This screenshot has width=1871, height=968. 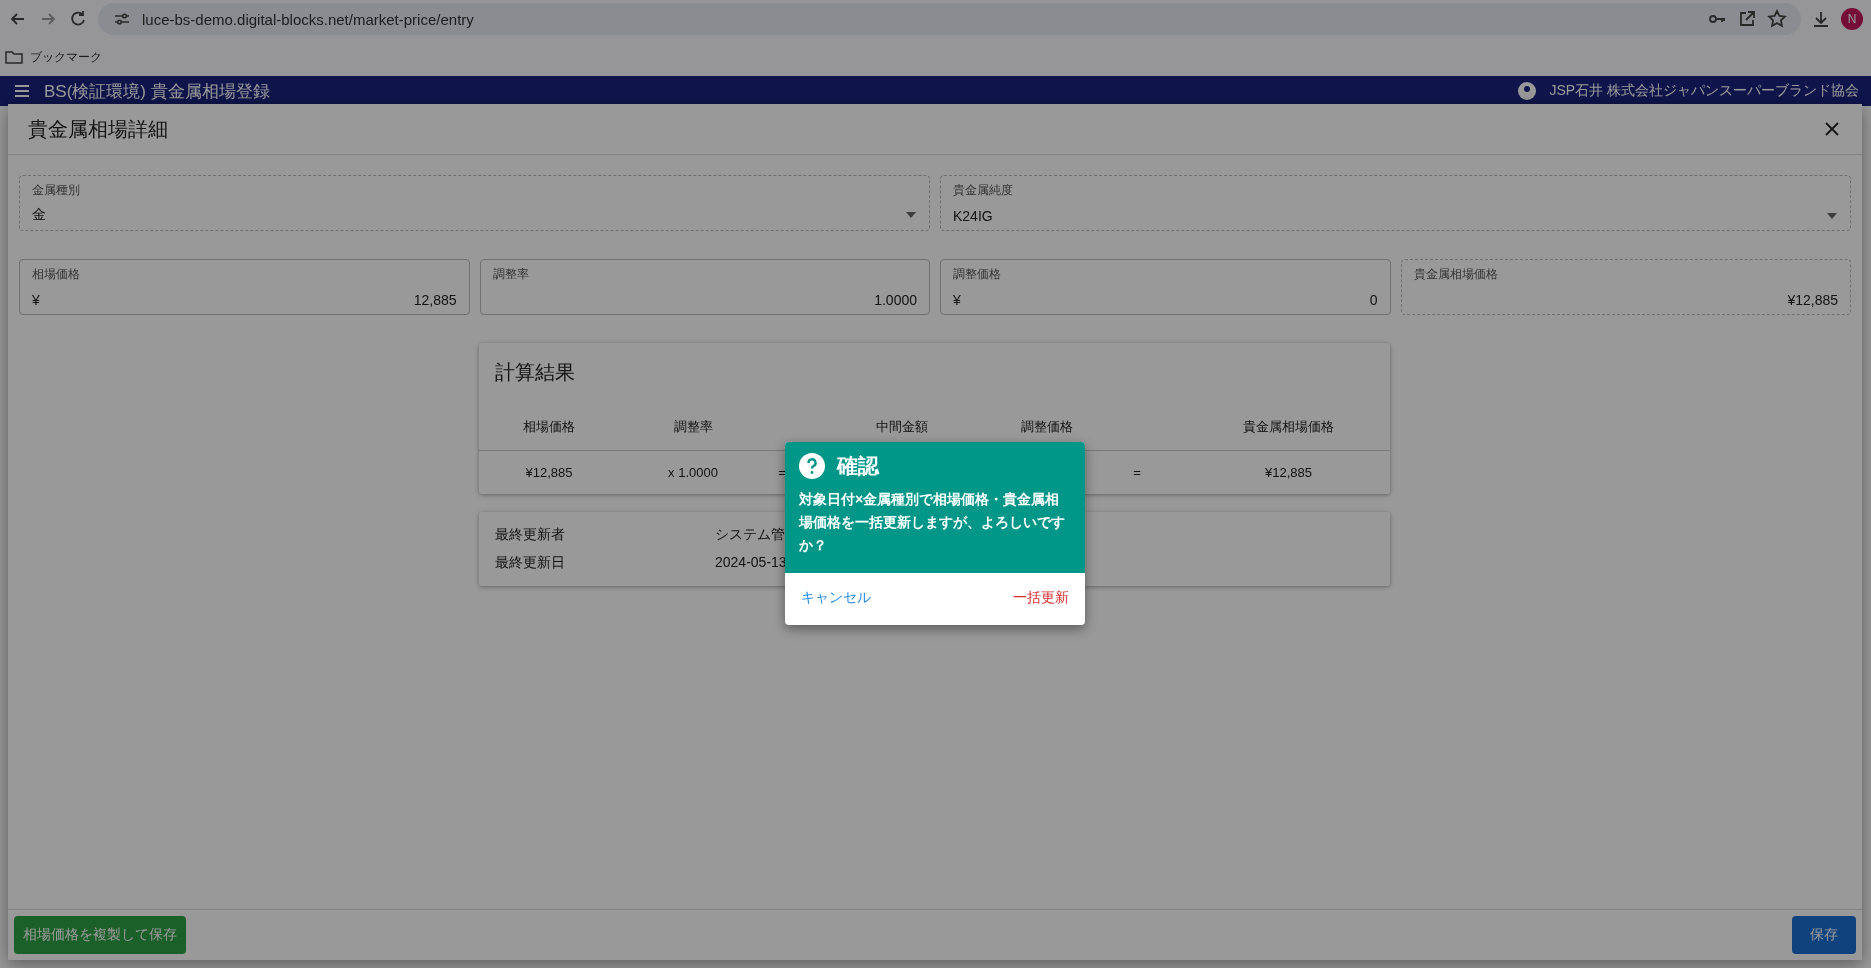 I want to click on cancel-button: キャンセル, so click(x=836, y=598).